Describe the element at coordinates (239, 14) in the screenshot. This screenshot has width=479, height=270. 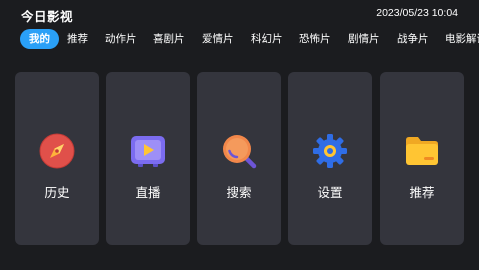
I see `top-bar: 今日影视 2023/05/23 10:04` at that location.